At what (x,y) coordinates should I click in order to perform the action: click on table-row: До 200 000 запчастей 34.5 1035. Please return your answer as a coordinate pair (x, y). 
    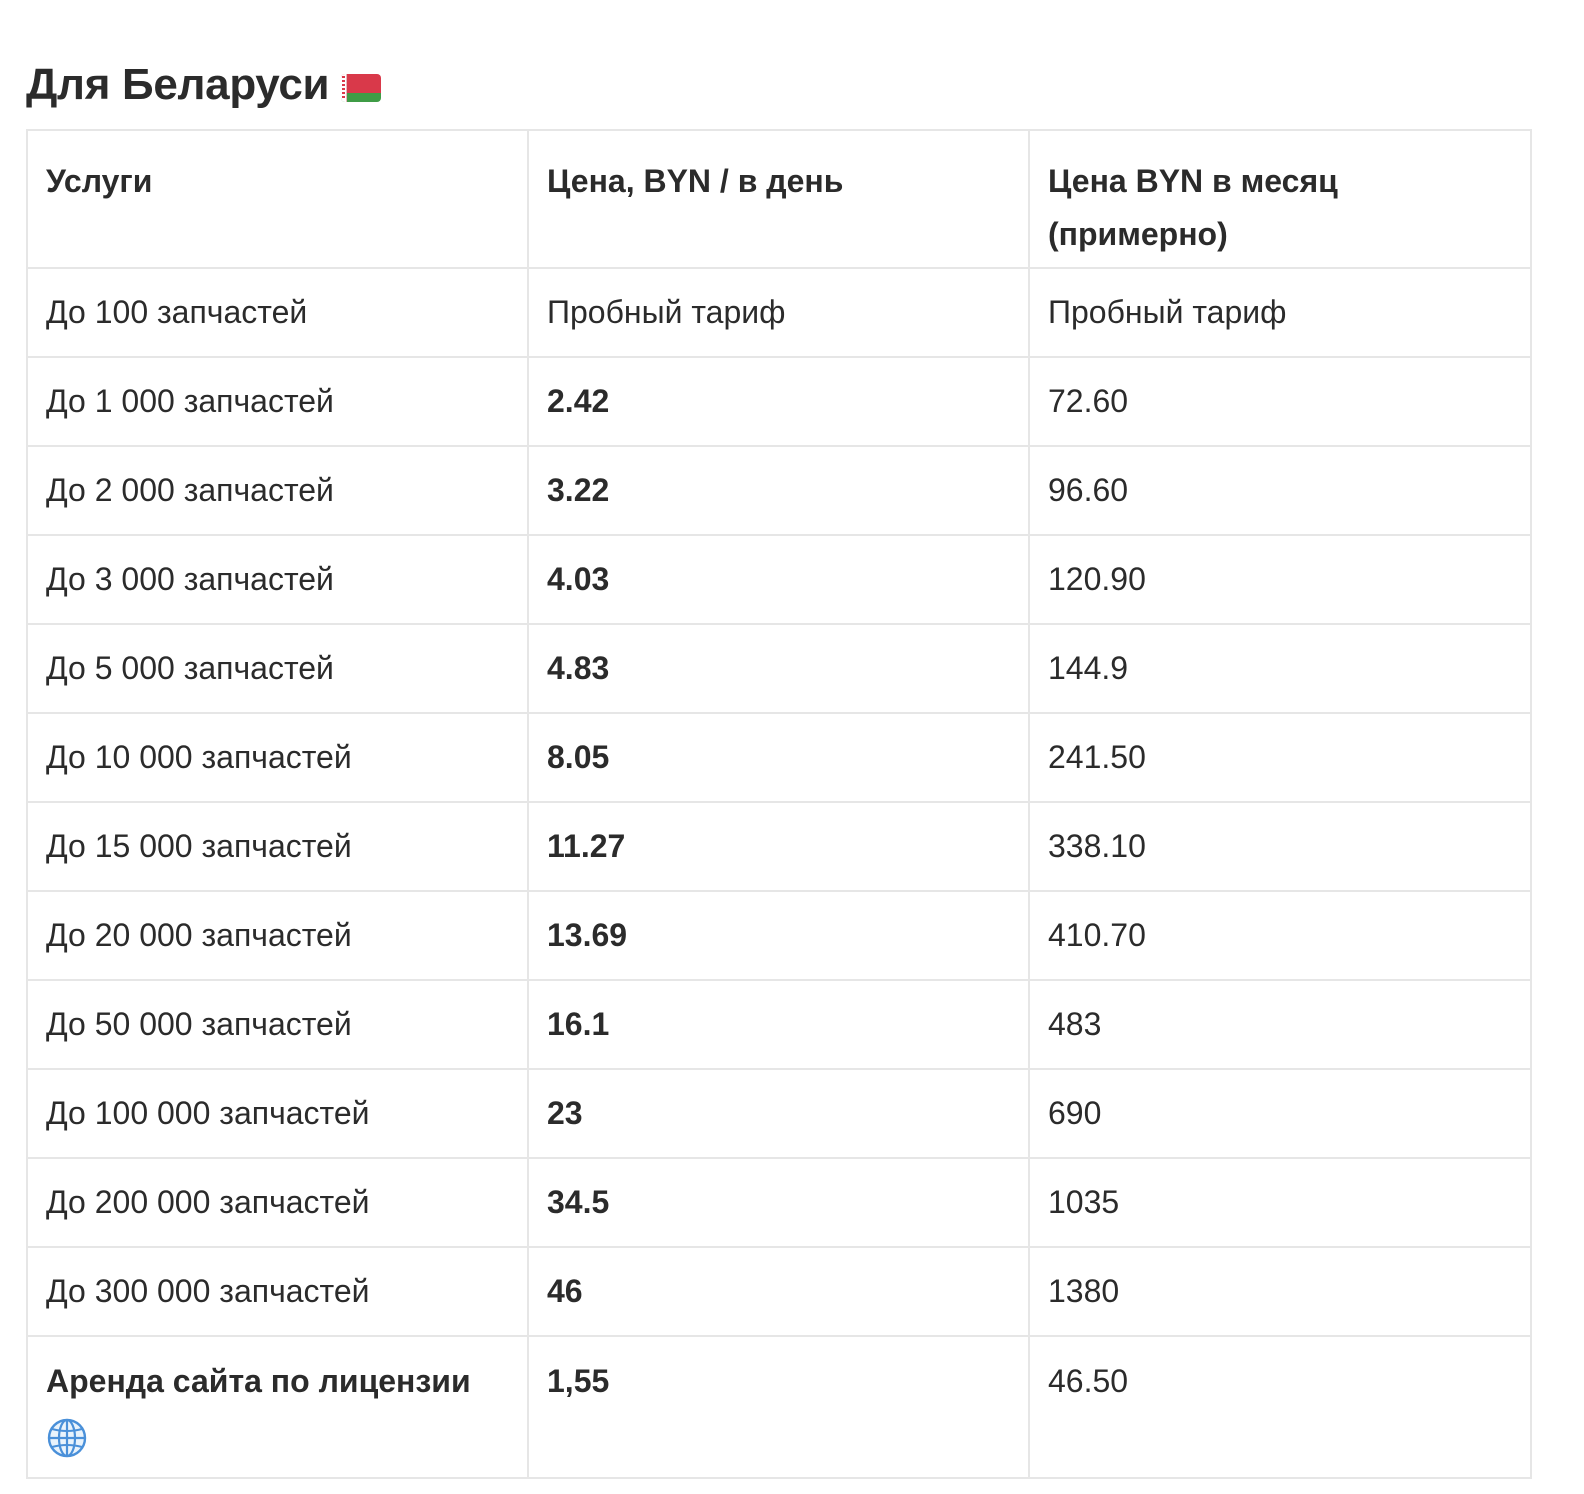
    Looking at the image, I should click on (779, 1202).